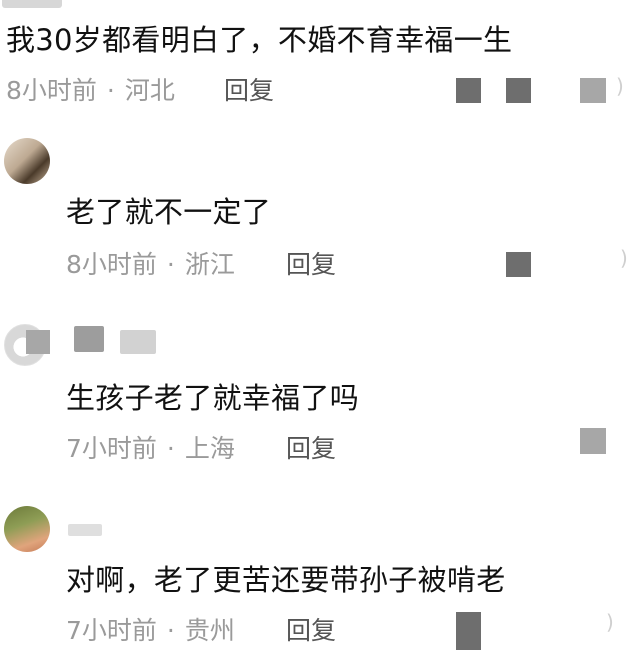  What do you see at coordinates (209, 448) in the screenshot?
I see `comment-location: 上海` at bounding box center [209, 448].